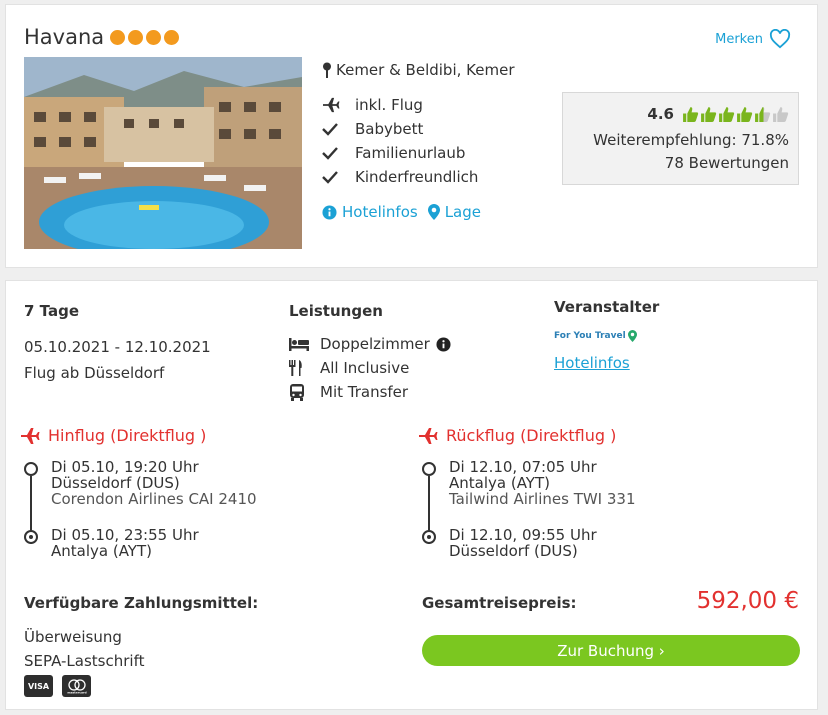  What do you see at coordinates (462, 212) in the screenshot?
I see `lage-label: Lage` at bounding box center [462, 212].